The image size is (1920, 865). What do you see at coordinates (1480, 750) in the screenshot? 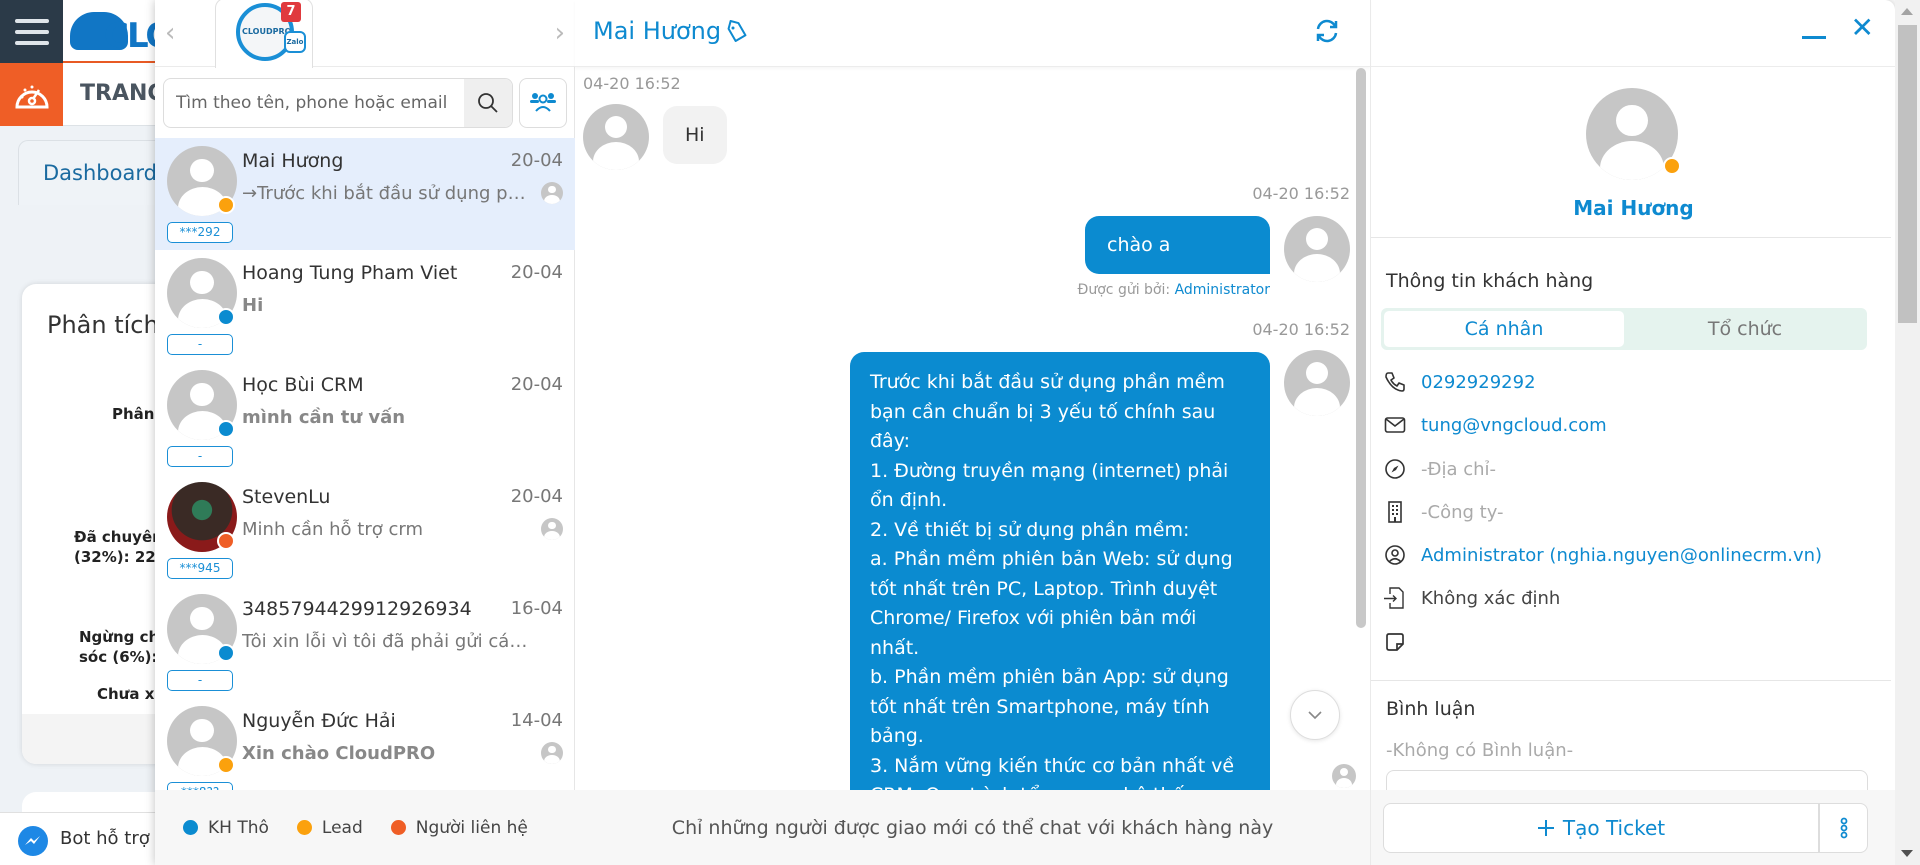
I see `comments-empty-text: -Không có Bình luận-` at bounding box center [1480, 750].